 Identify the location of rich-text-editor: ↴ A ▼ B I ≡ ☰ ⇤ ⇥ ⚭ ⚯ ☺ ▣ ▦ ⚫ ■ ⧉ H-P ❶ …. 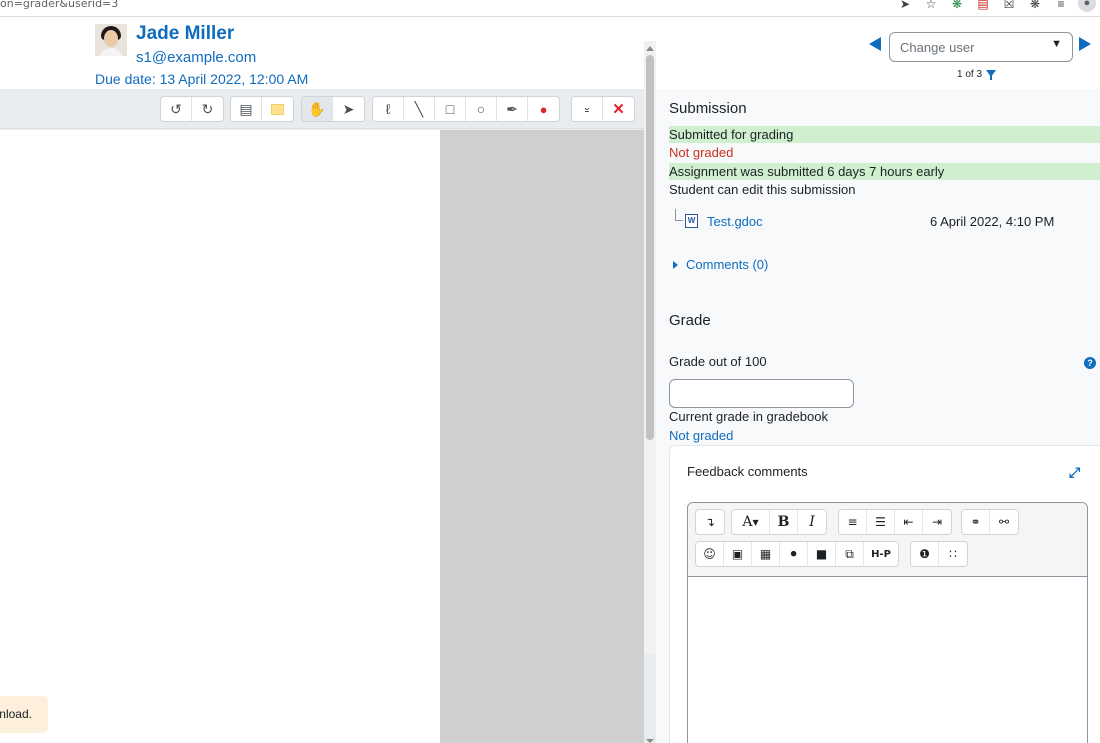
(887, 622).